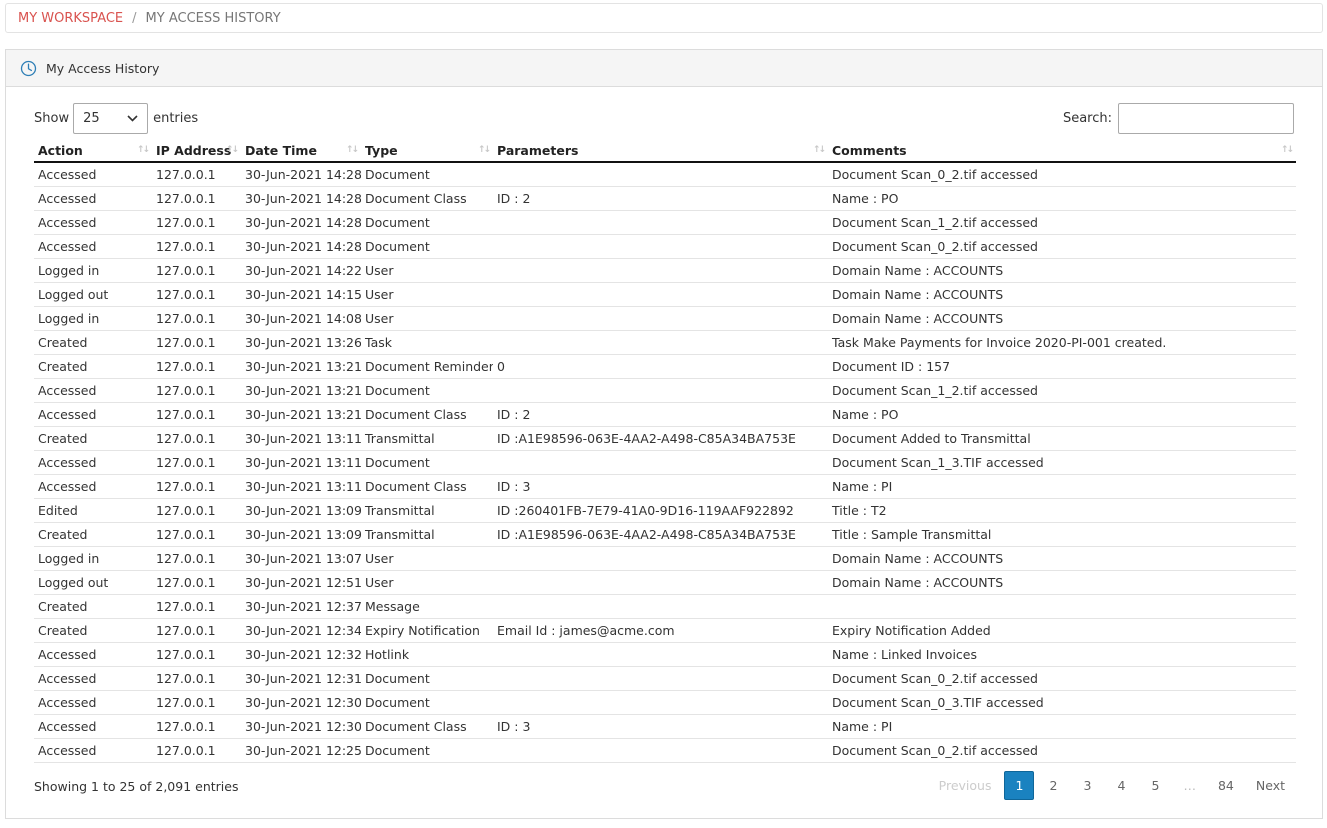  What do you see at coordinates (301, 438) in the screenshot?
I see `cell-date-time: 30-Jun-2021 13:11` at bounding box center [301, 438].